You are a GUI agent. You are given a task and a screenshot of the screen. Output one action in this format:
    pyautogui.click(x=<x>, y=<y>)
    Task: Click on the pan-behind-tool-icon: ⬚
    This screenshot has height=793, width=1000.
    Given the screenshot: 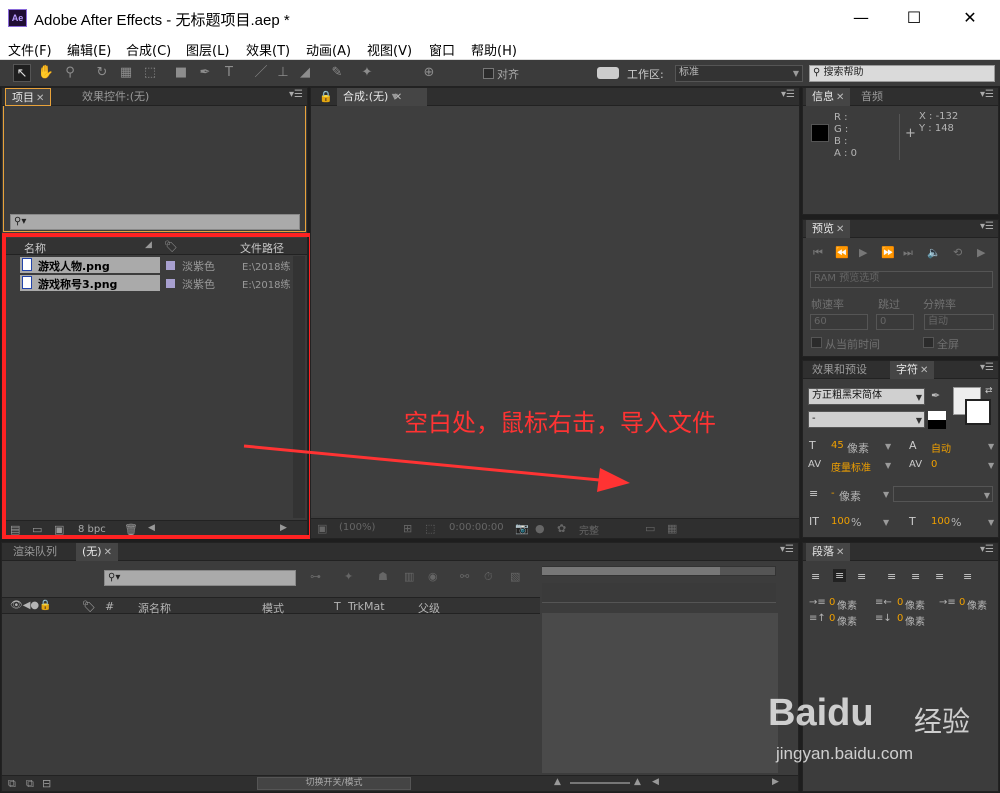 What is the action you would take?
    pyautogui.click(x=150, y=73)
    